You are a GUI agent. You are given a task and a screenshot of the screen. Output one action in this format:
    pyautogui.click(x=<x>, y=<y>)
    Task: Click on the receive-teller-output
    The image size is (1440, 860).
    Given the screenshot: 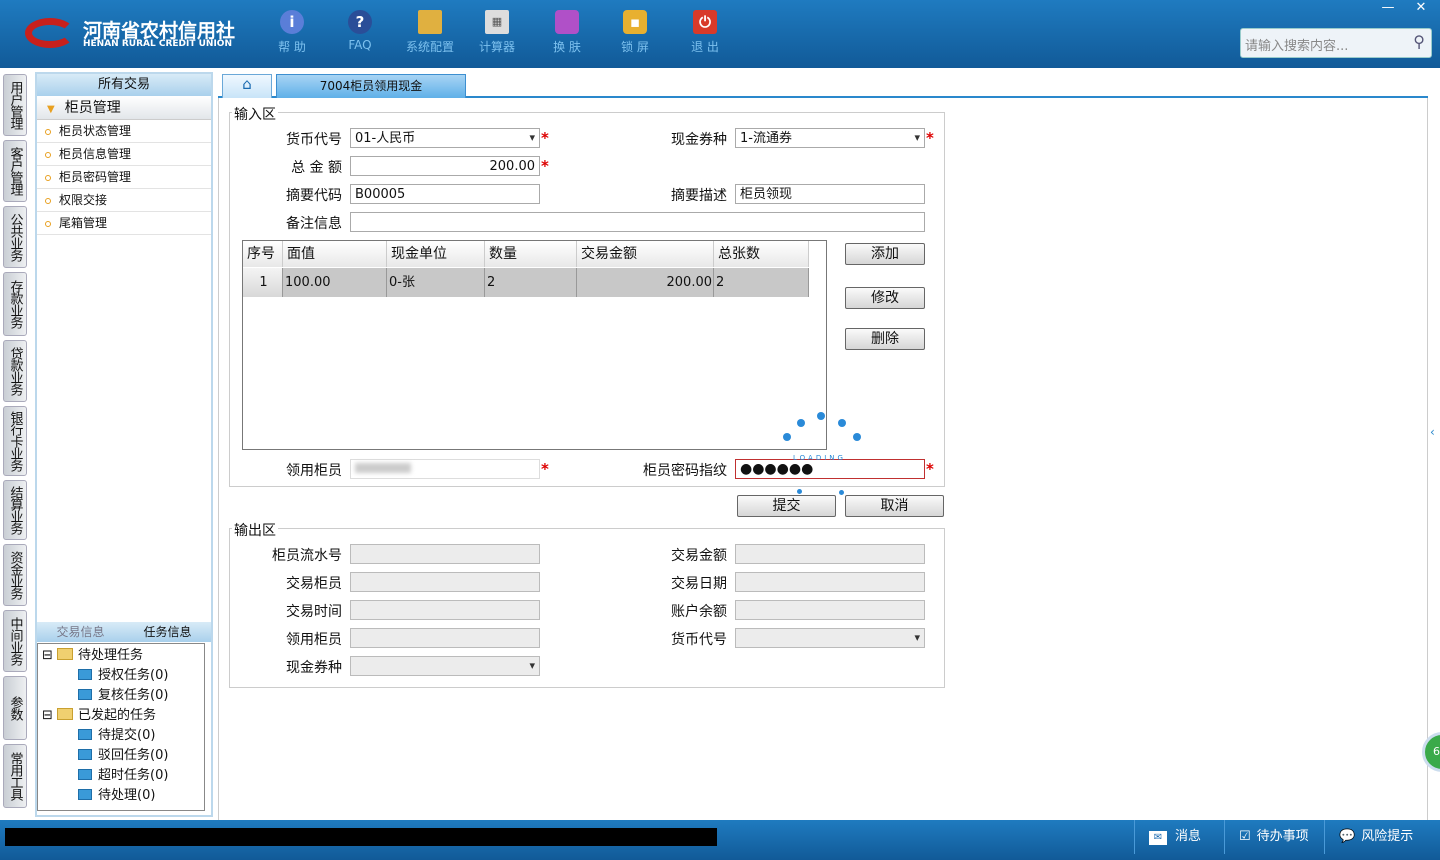 What is the action you would take?
    pyautogui.click(x=445, y=638)
    